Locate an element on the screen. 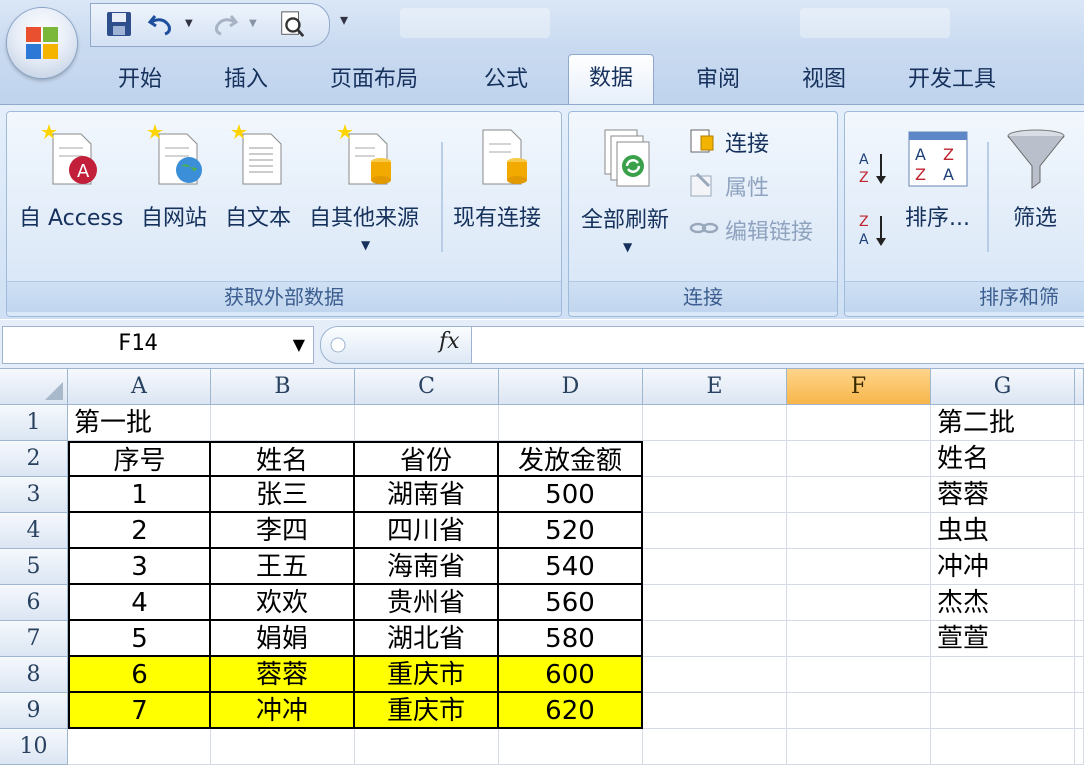  row-header-9: 9 is located at coordinates (34, 711).